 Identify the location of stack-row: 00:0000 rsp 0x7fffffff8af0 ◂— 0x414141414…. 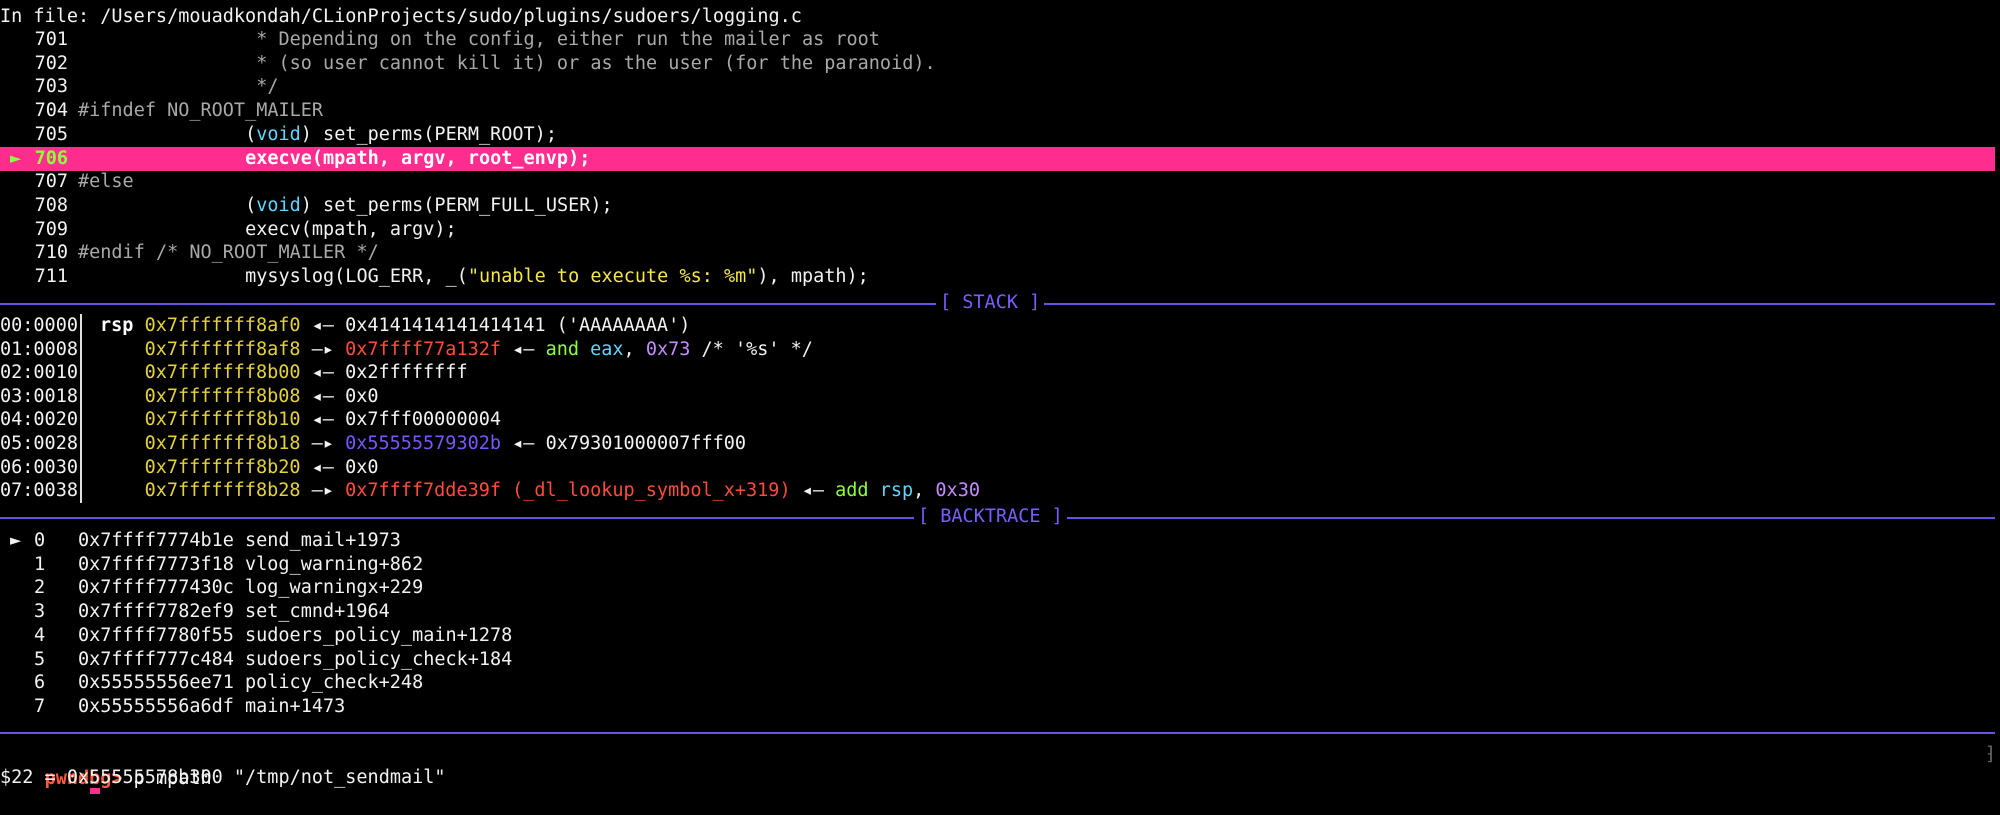
(997, 326).